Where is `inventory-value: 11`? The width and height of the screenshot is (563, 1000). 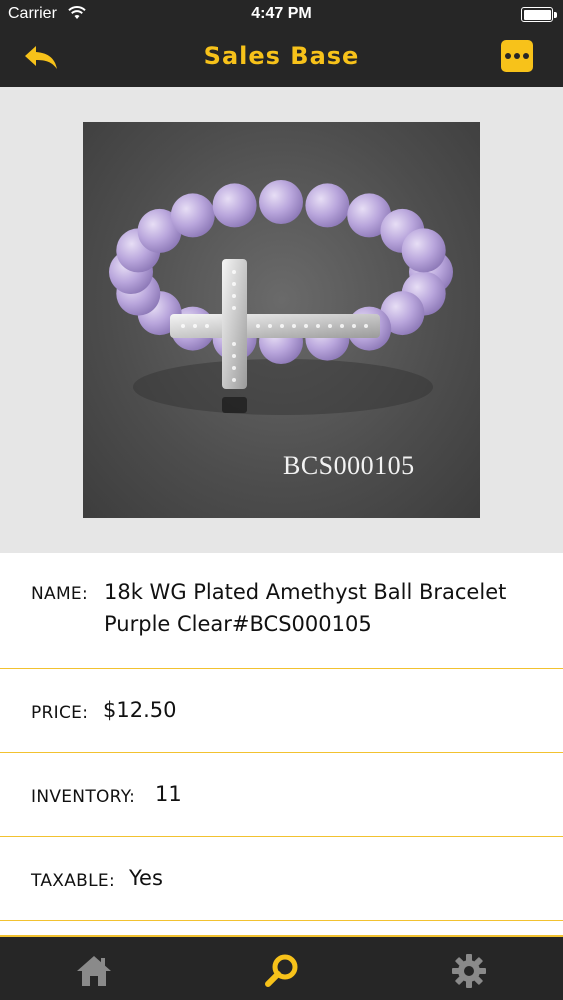
inventory-value: 11 is located at coordinates (168, 794).